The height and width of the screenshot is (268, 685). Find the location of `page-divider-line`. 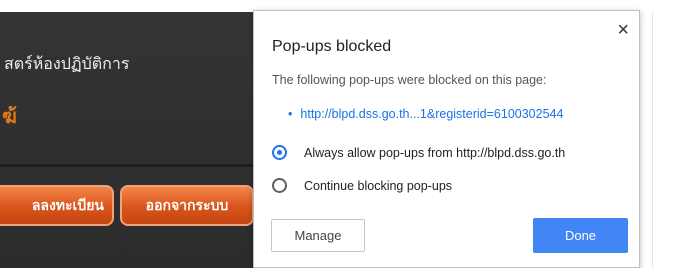

page-divider-line is located at coordinates (652, 140).